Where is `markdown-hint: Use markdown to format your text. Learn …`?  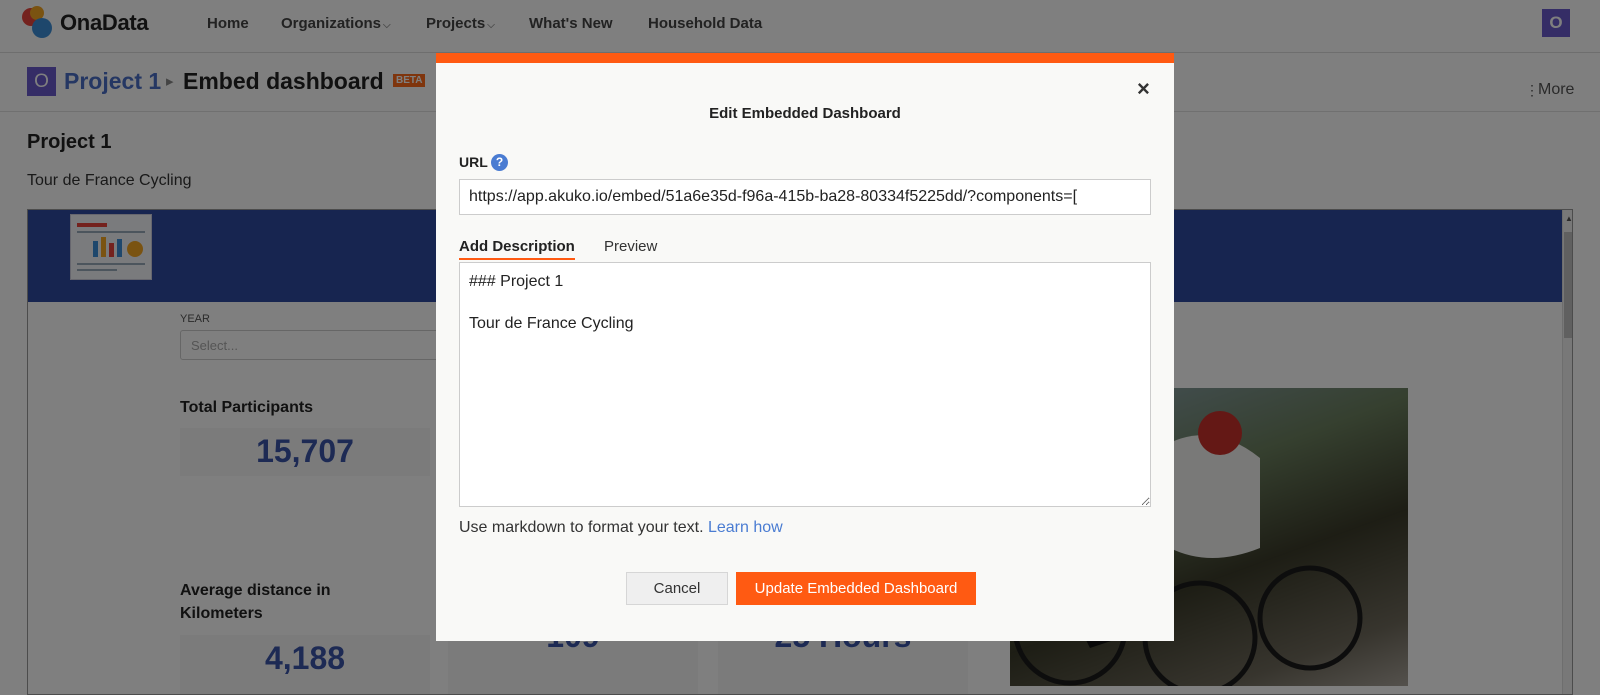 markdown-hint: Use markdown to format your text. Learn … is located at coordinates (621, 528).